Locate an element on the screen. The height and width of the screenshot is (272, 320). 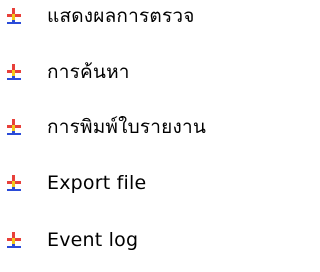
menu-item-export-file: Export file is located at coordinates (136, 187).